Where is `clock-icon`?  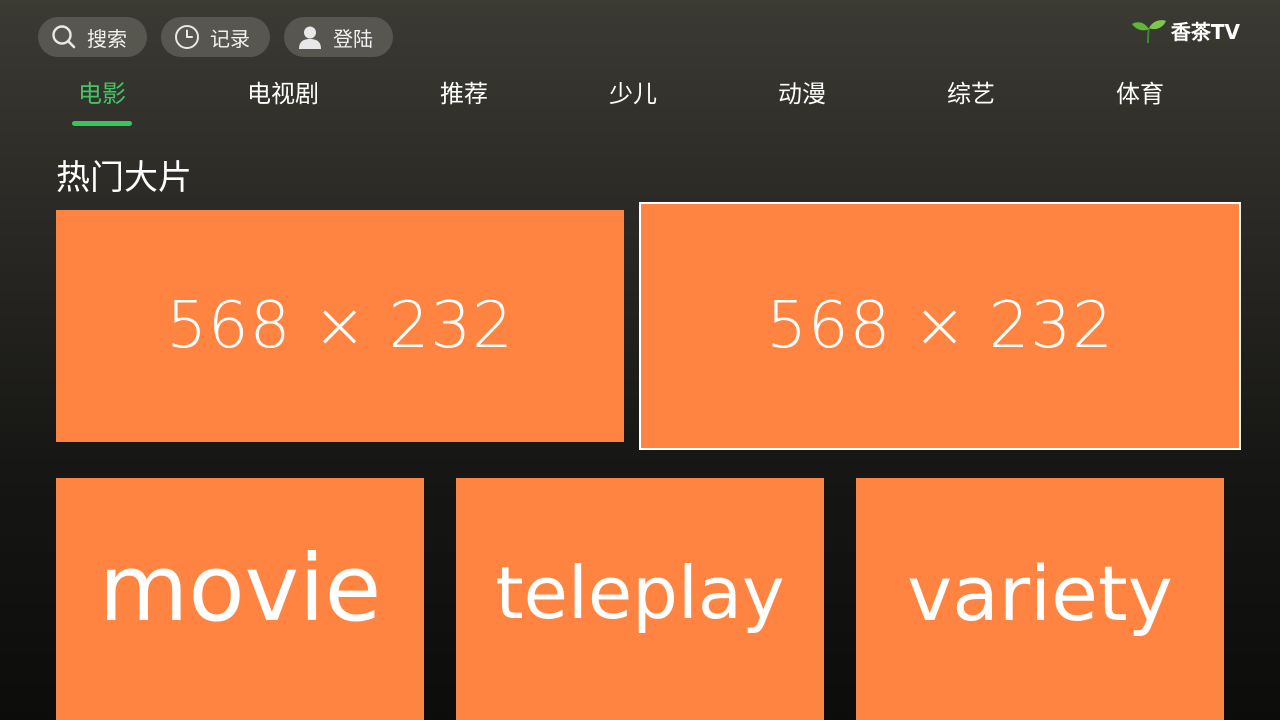 clock-icon is located at coordinates (187, 37).